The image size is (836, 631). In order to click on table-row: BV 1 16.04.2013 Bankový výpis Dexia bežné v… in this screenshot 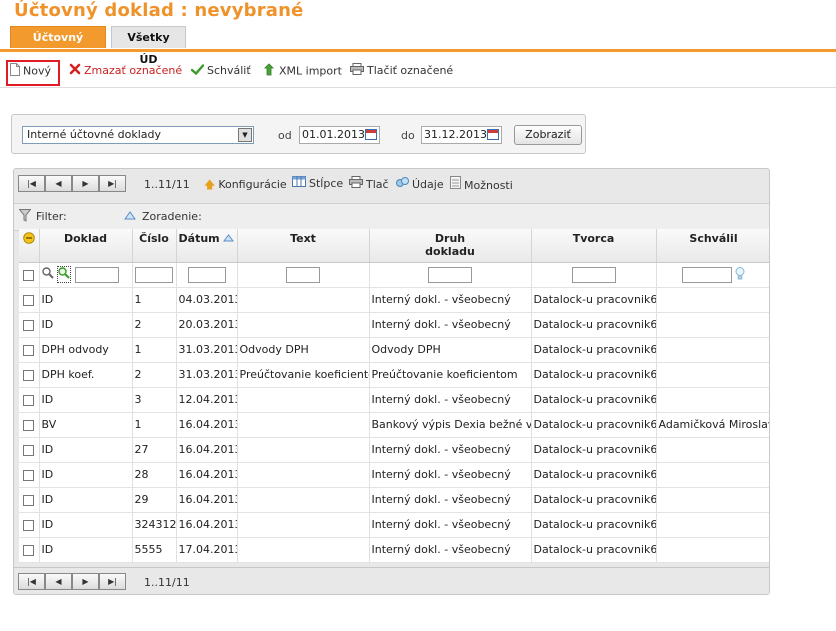, I will do `click(394, 425)`.